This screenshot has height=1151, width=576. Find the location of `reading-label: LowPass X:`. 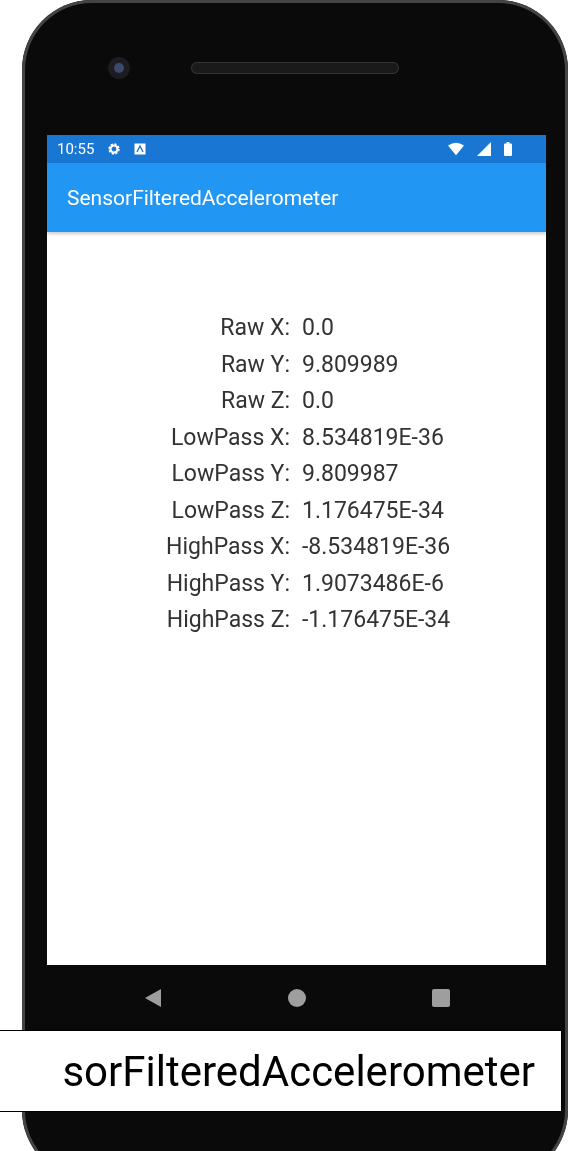

reading-label: LowPass X: is located at coordinates (229, 437).